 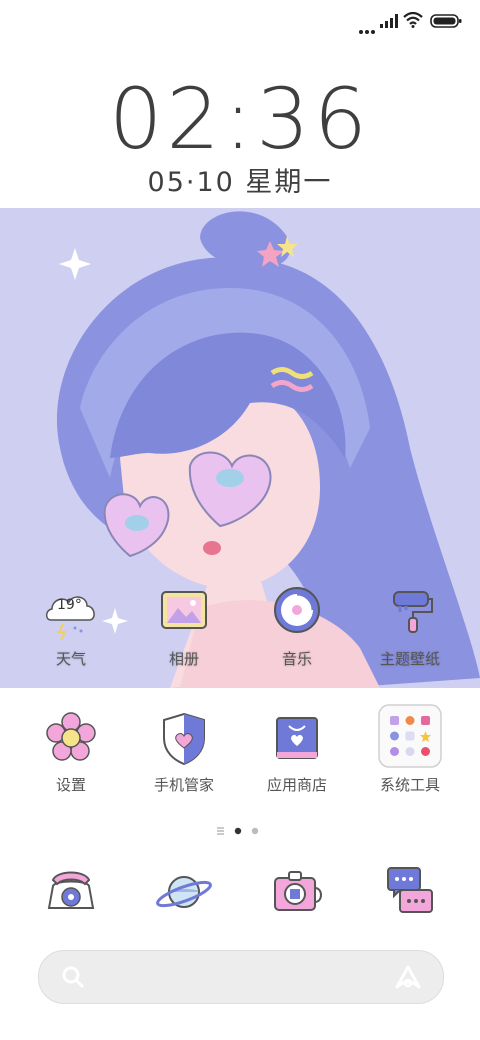 I want to click on app-security: 手机管家, so click(x=184, y=751).